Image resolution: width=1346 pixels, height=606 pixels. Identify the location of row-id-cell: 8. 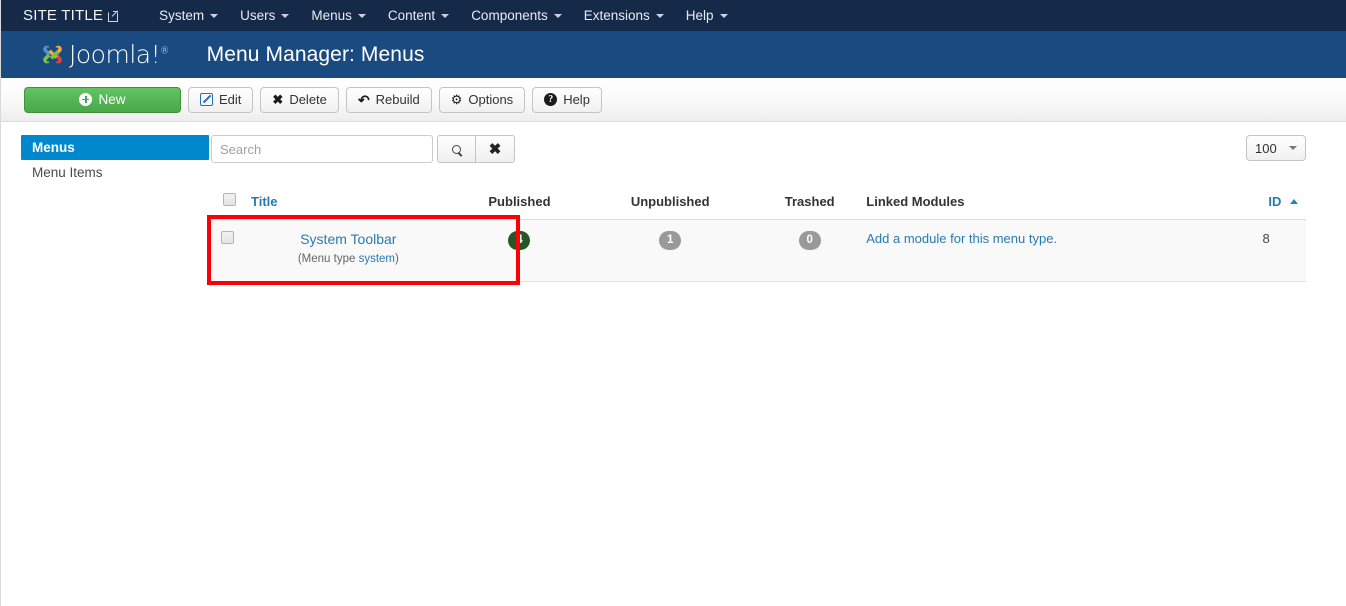
(1266, 250).